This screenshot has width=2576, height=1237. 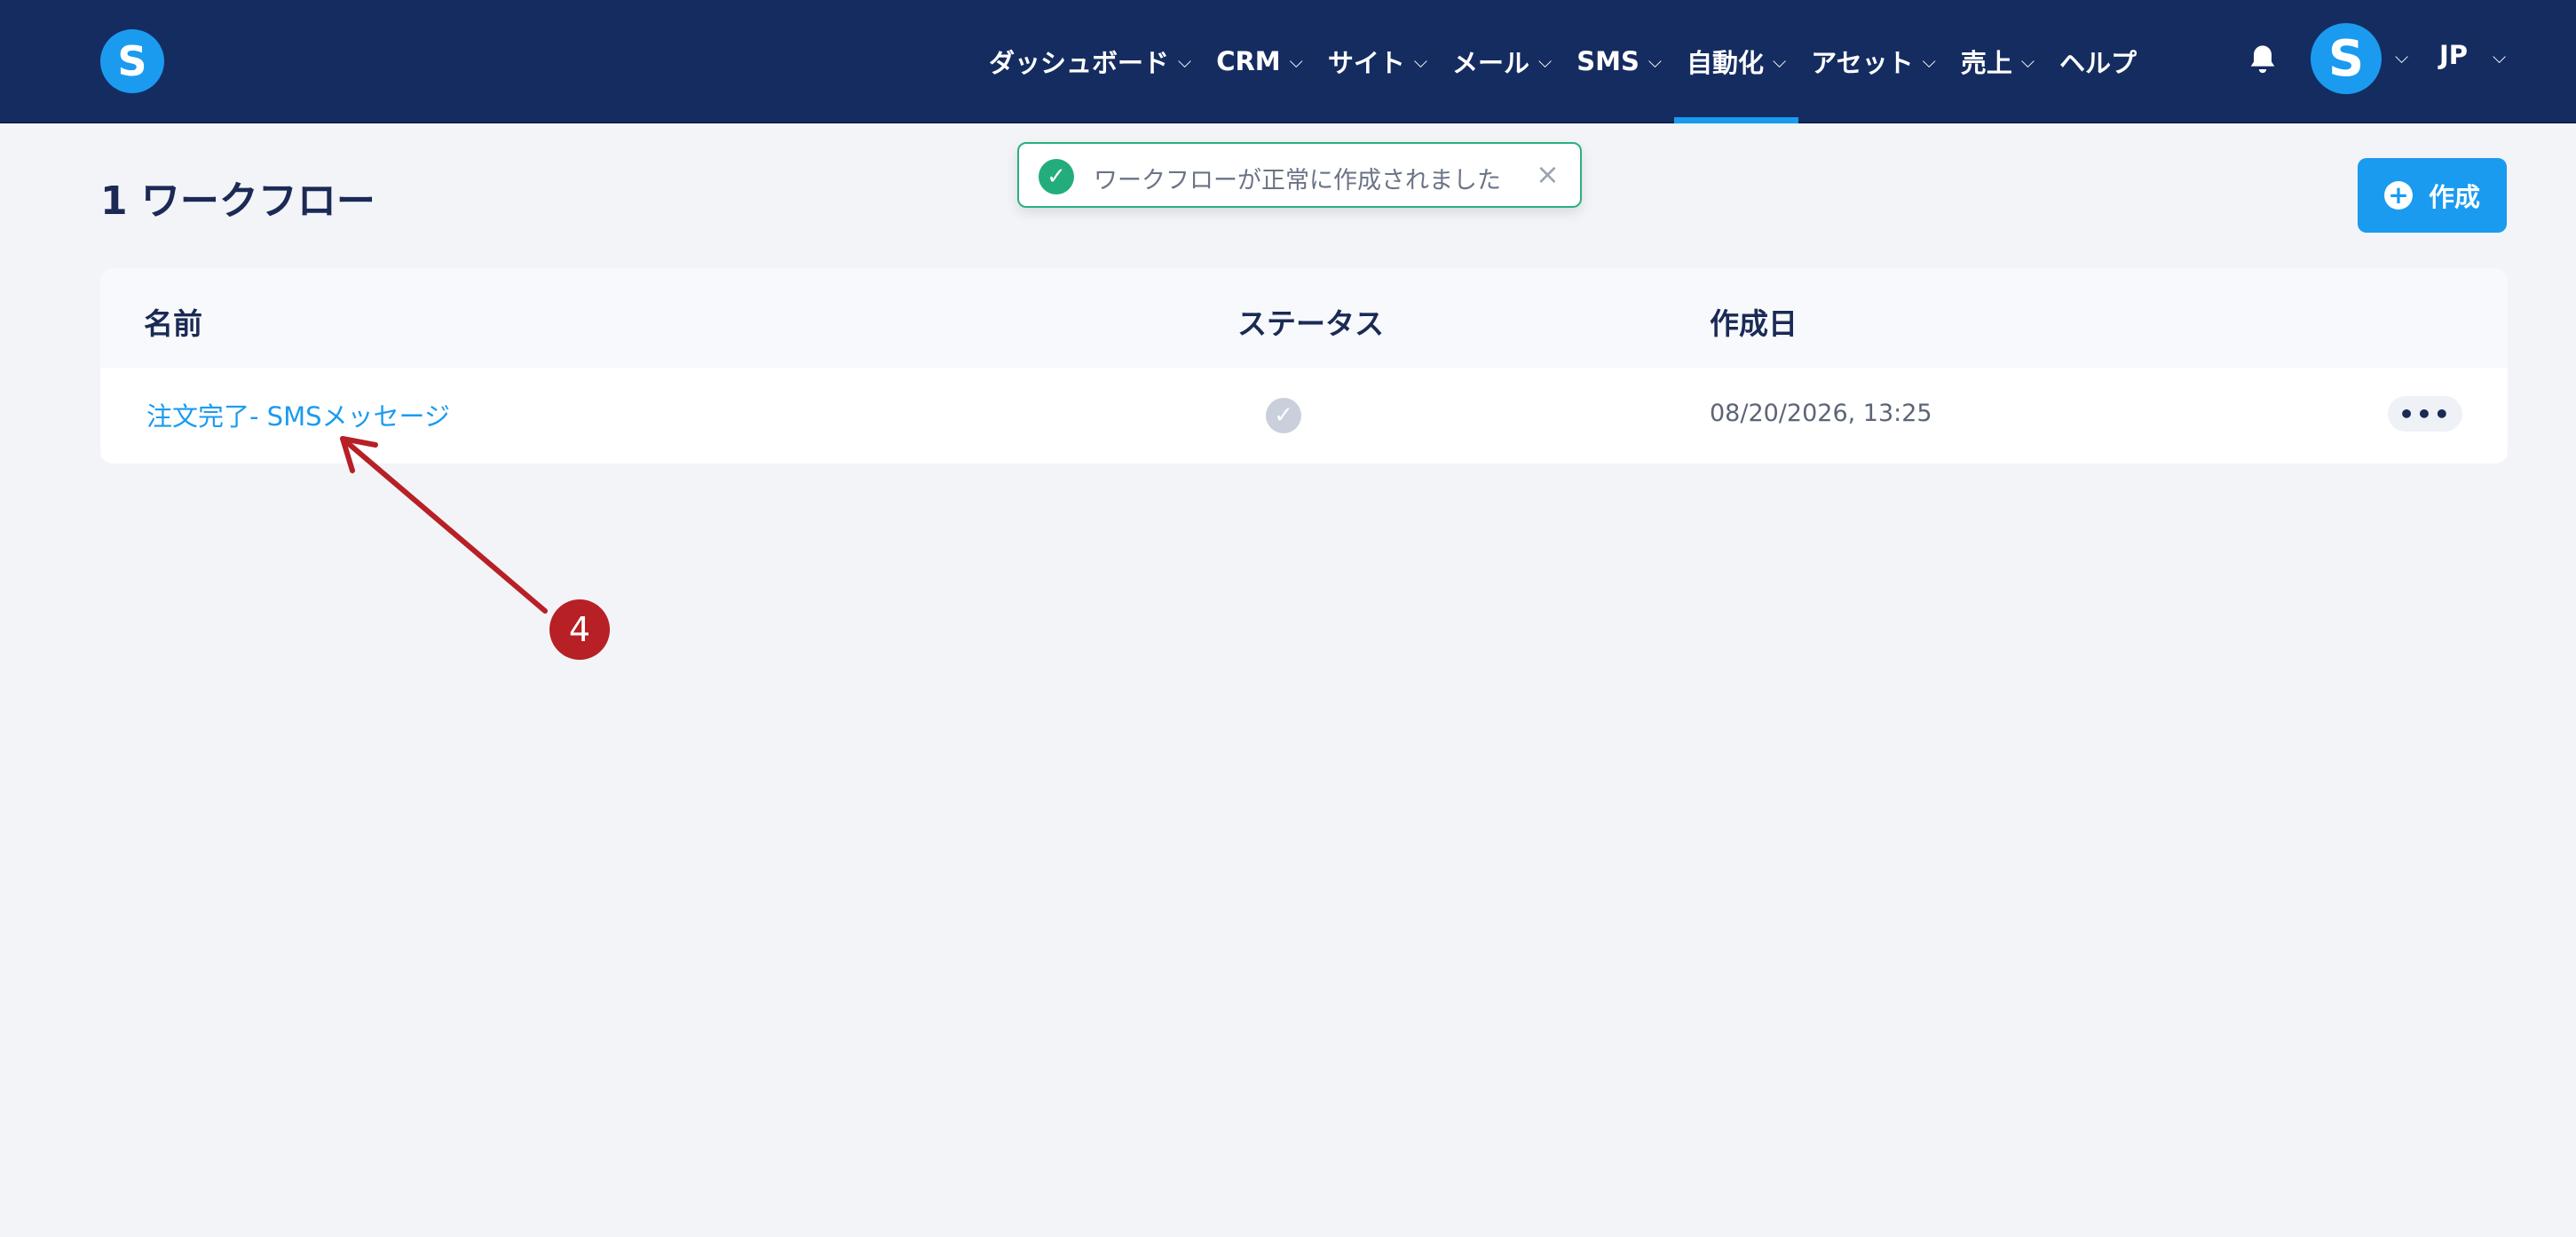 I want to click on nav-item-label: CRM, so click(x=1248, y=60).